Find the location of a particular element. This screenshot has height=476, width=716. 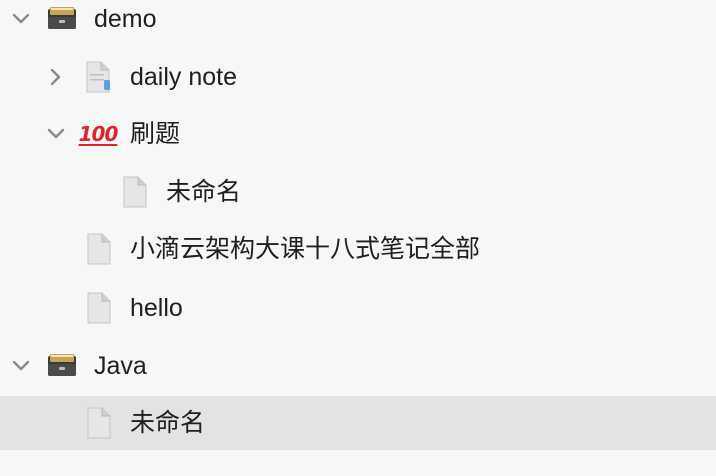

tree-item-java-untitled: 未命名 is located at coordinates (358, 423).